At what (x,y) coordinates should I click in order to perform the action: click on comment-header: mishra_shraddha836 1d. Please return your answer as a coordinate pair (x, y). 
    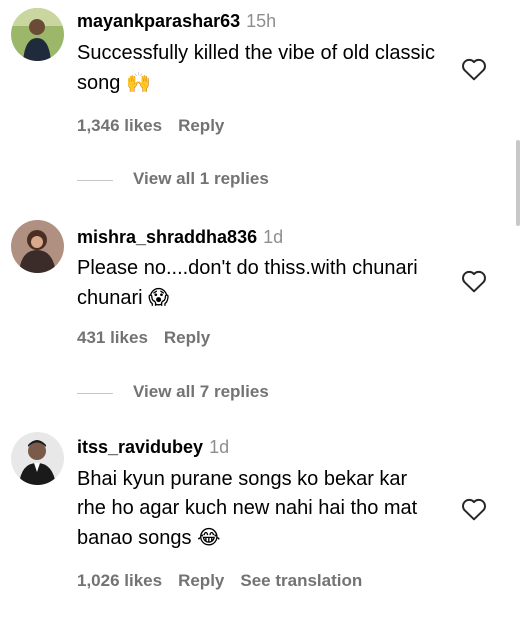
    Looking at the image, I should click on (180, 237).